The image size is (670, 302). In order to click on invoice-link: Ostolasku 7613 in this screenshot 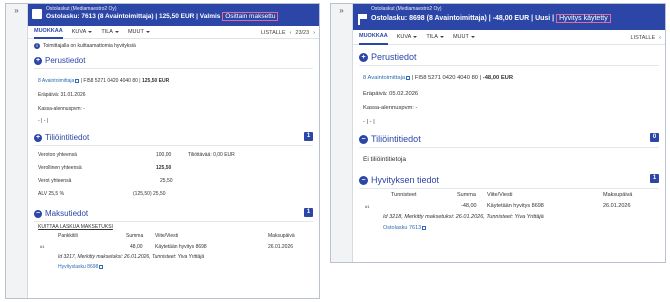, I will do `click(402, 228)`.